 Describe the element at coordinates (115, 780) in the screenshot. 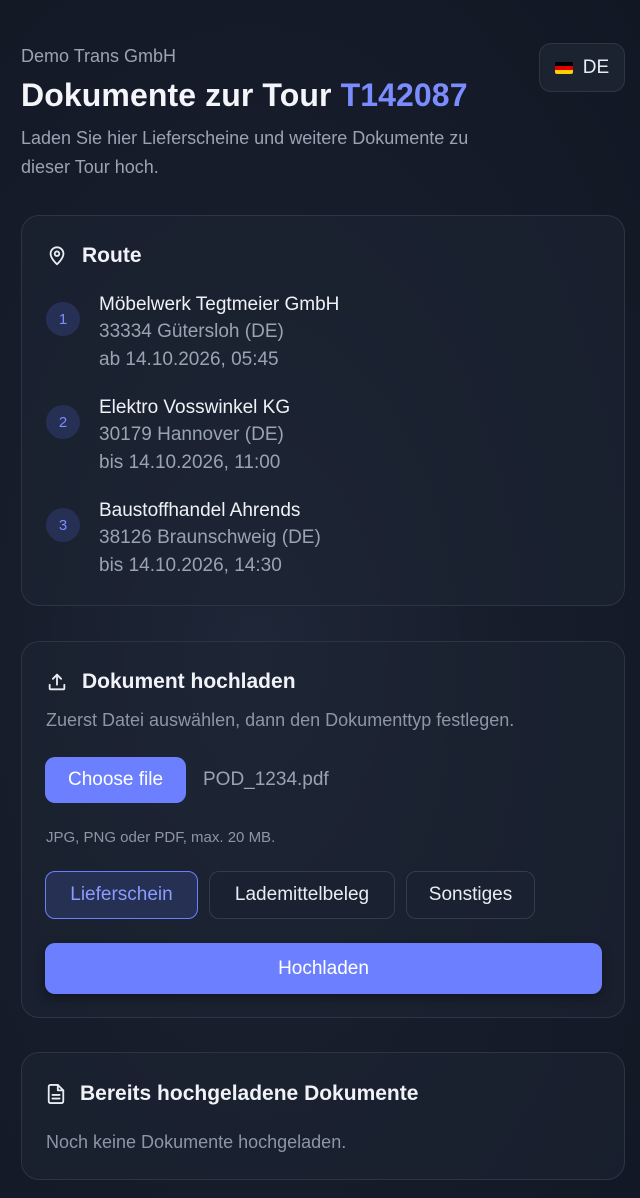

I see `choose-file-button: Choose file` at that location.